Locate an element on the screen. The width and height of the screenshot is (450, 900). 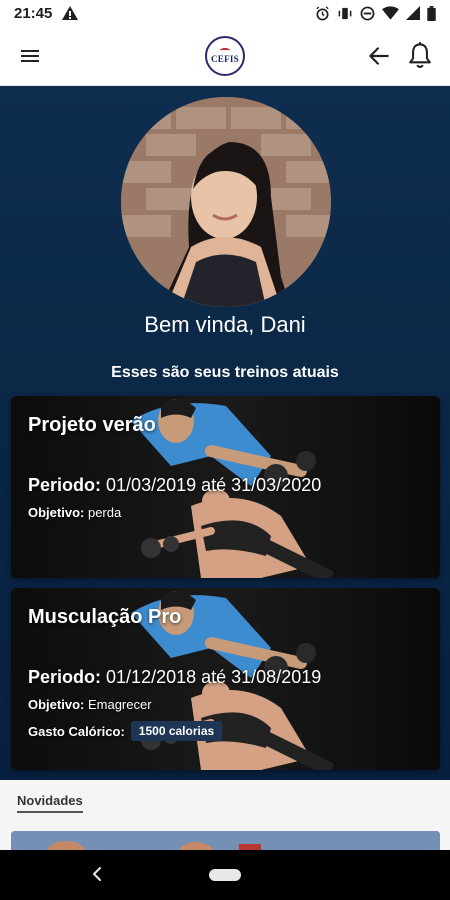
system-back-button is located at coordinates (97, 874).